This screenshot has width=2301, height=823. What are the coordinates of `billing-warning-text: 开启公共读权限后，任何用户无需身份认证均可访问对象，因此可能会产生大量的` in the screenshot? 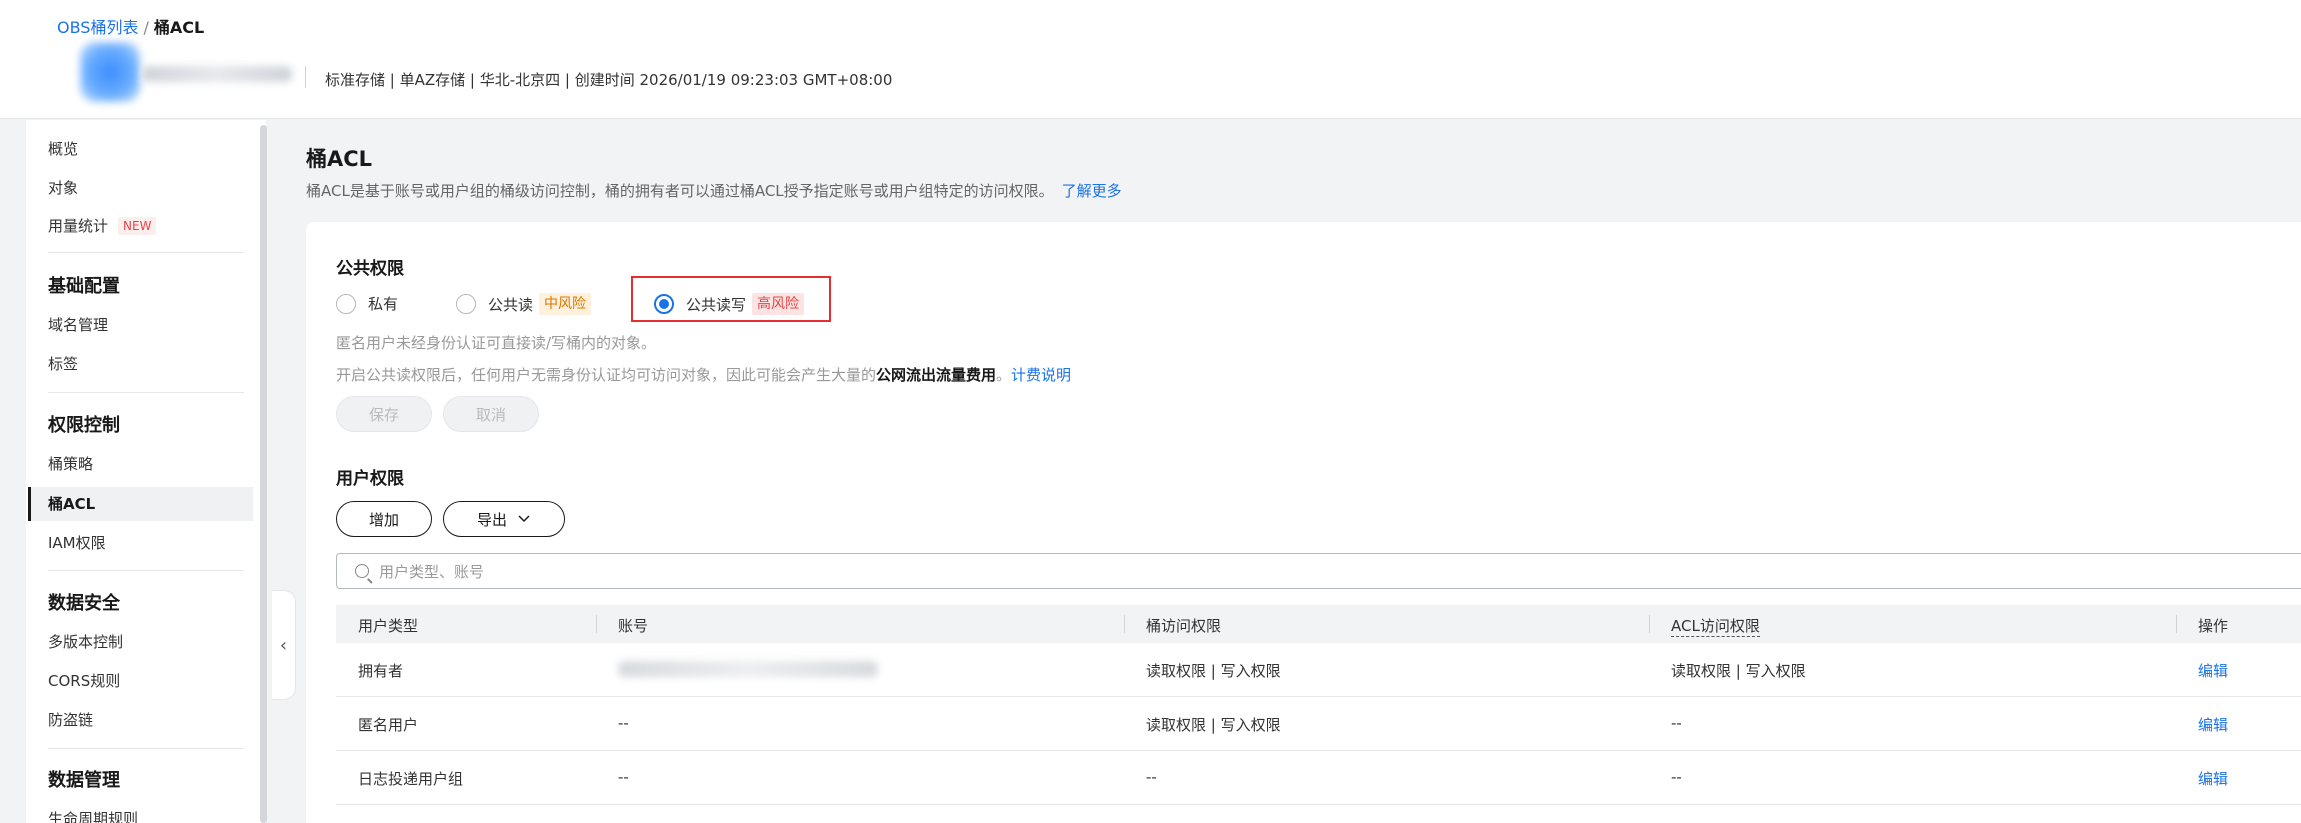 It's located at (606, 375).